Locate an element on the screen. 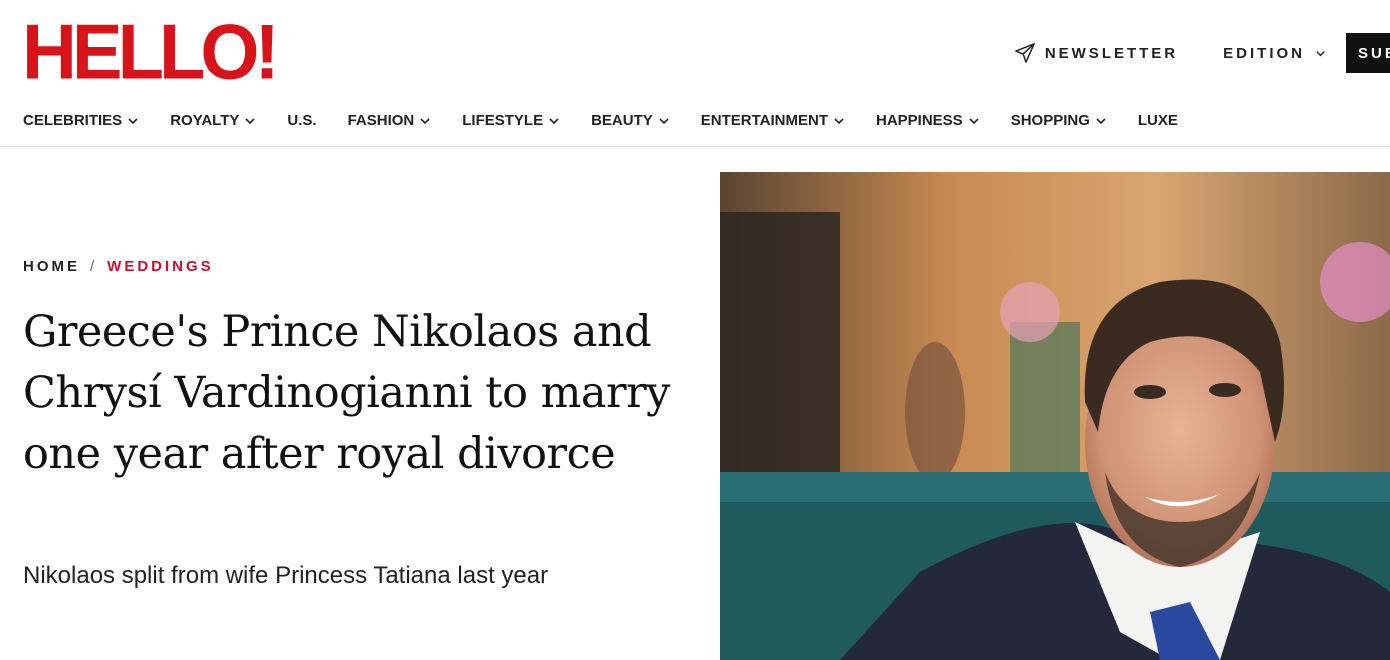  nav-label: SHOPPING is located at coordinates (1050, 120).